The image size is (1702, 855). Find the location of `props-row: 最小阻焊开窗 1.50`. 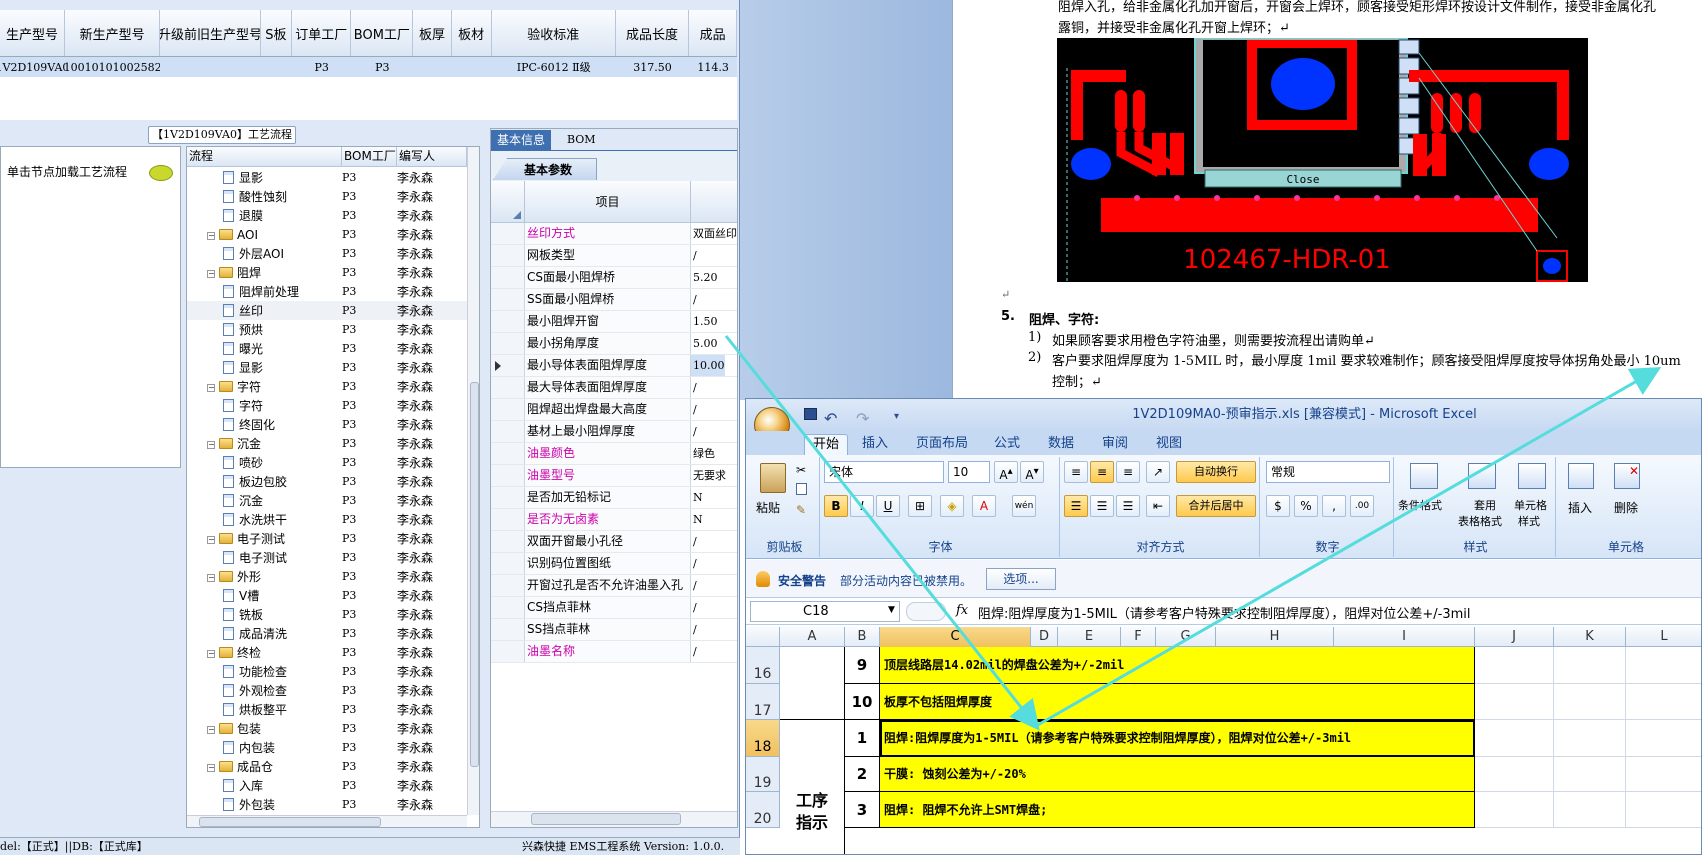

props-row: 最小阻焊开窗 1.50 is located at coordinates (614, 322).